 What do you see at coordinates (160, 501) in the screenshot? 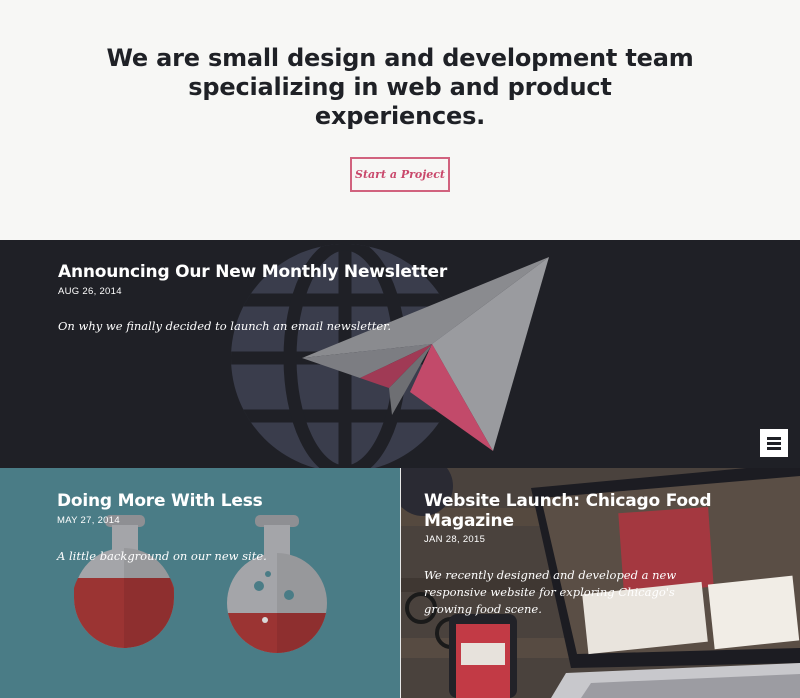
I see `post-title: Doing More With Less` at bounding box center [160, 501].